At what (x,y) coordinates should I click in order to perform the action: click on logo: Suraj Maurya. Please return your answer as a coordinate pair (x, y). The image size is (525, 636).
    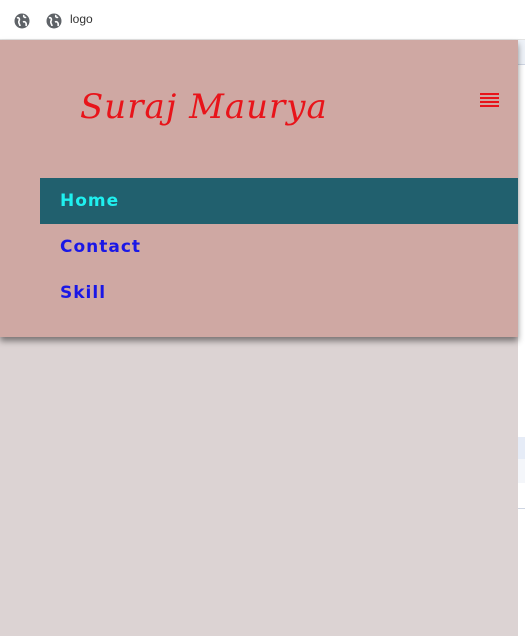
    Looking at the image, I should click on (204, 107).